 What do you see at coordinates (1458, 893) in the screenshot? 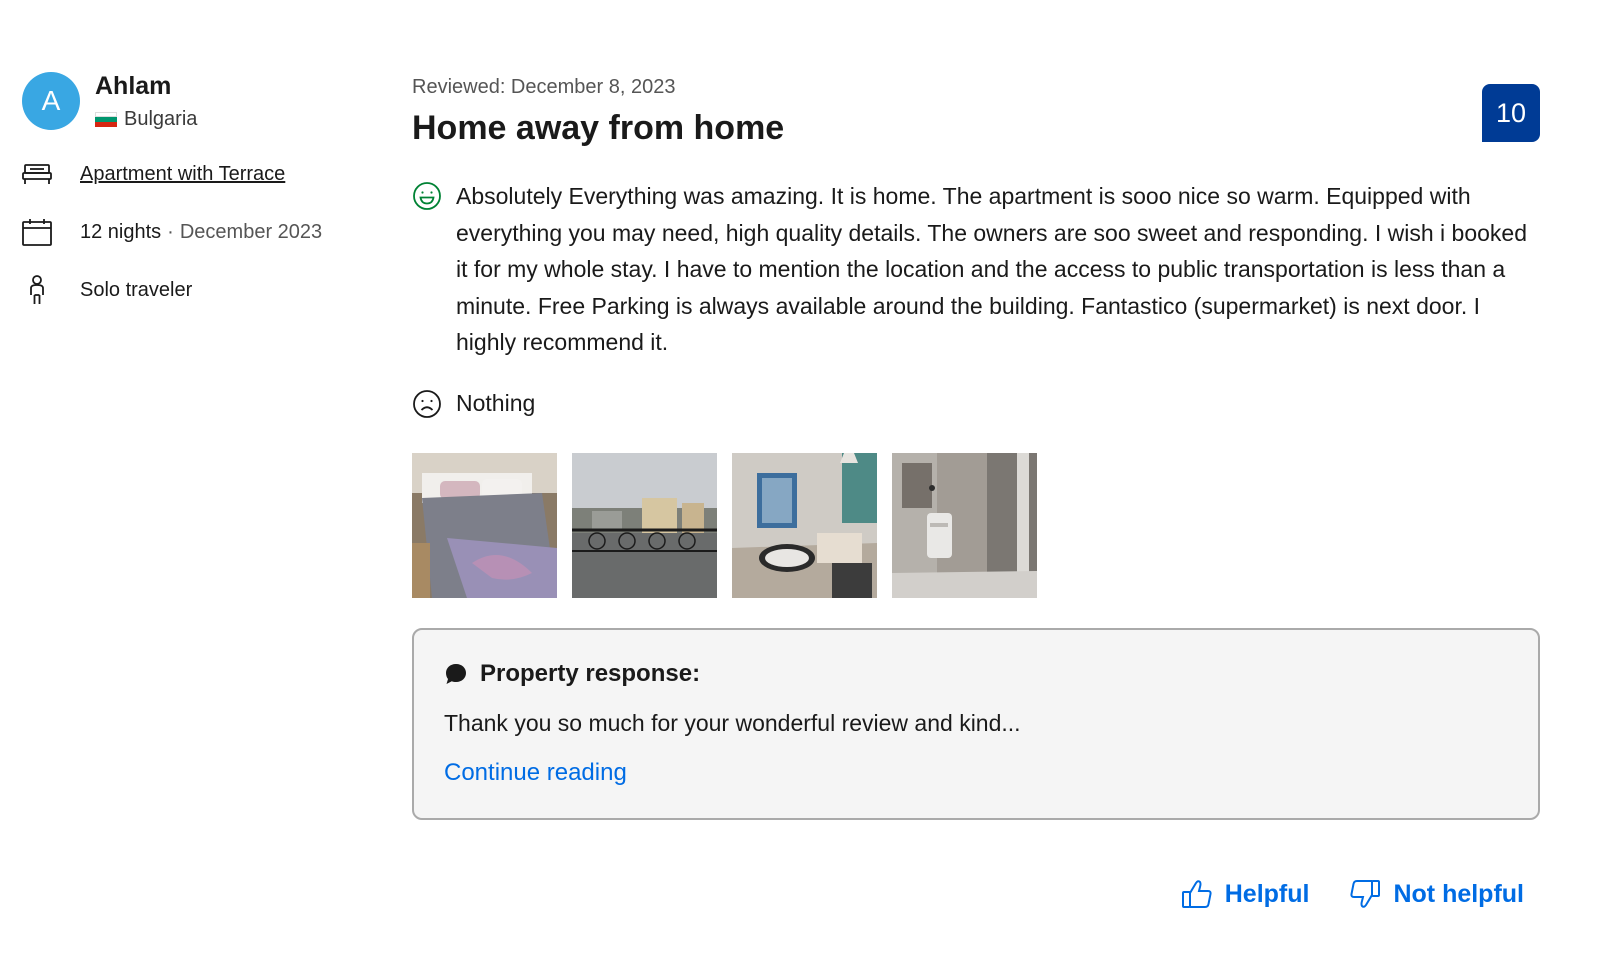
I see `not-helpful-label: Not helpful` at bounding box center [1458, 893].